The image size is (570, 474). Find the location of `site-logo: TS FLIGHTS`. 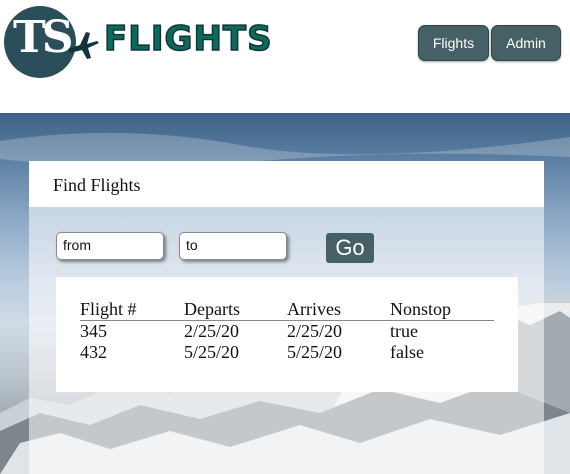

site-logo: TS FLIGHTS is located at coordinates (138, 42).